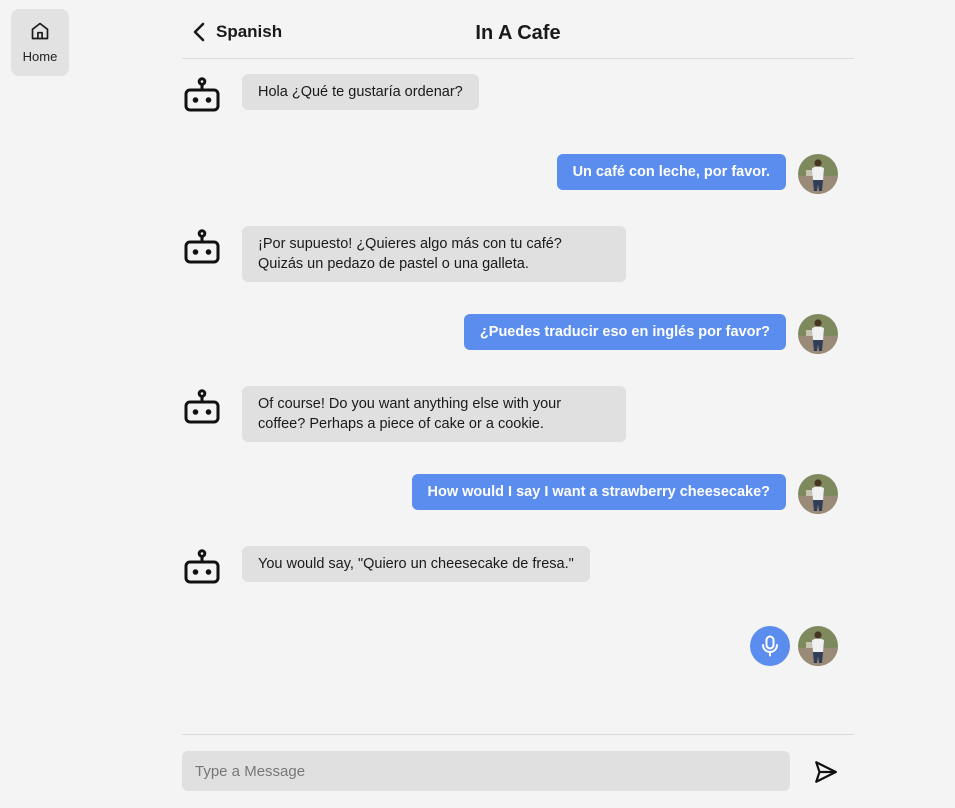 Image resolution: width=955 pixels, height=808 pixels. I want to click on bot-message: Hola ¿Qué te gustaría ordenar?, so click(360, 92).